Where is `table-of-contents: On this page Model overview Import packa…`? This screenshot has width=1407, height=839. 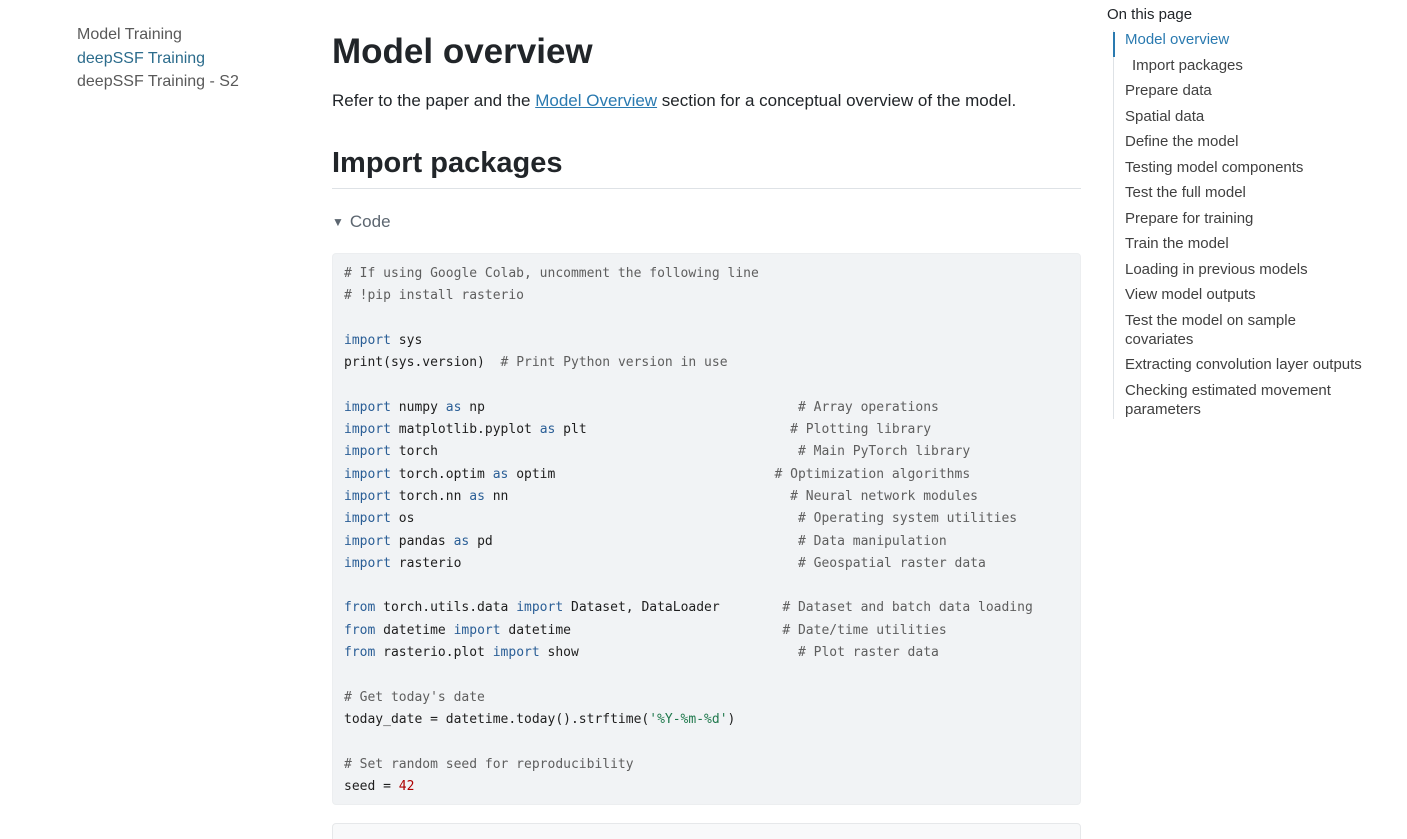
table-of-contents: On this page Model overview Import packa… is located at coordinates (1237, 215).